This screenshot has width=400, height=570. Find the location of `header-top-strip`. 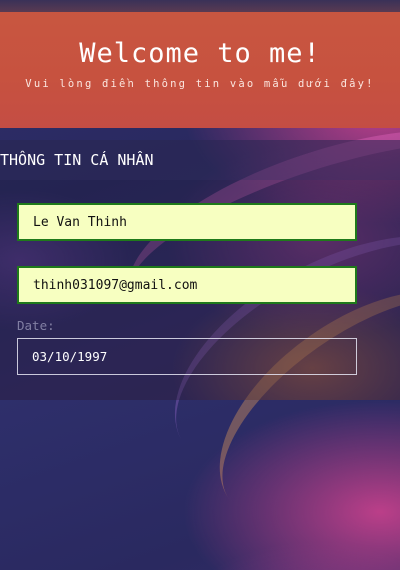

header-top-strip is located at coordinates (200, 6).